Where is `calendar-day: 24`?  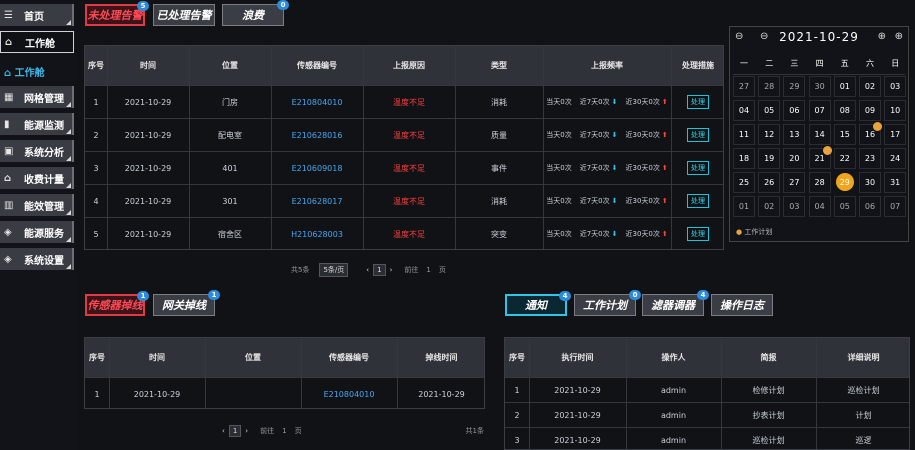
calendar-day: 24 is located at coordinates (895, 158).